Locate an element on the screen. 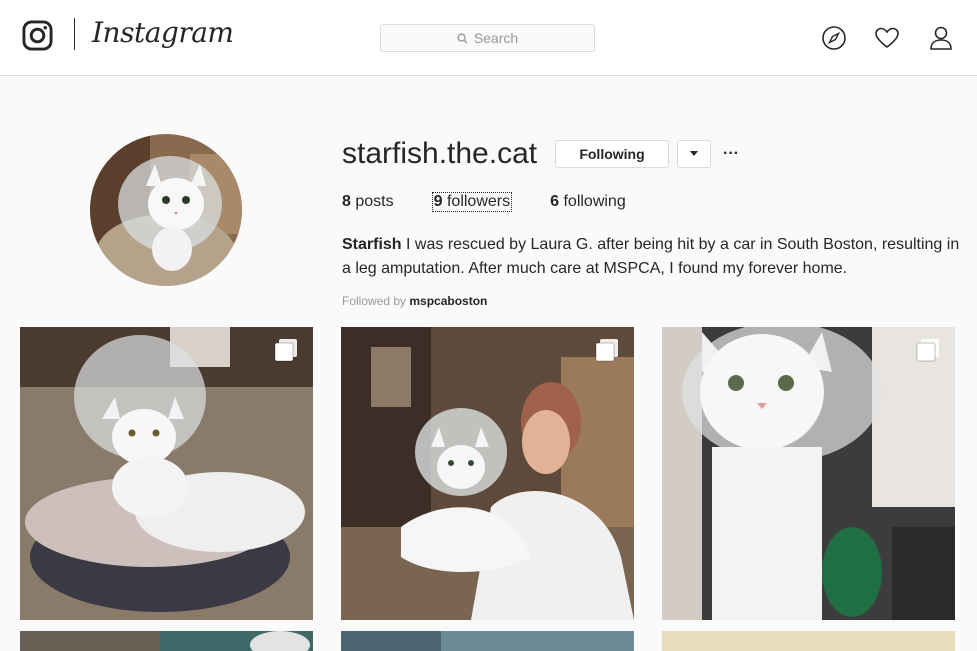  followers-label: followers is located at coordinates (478, 201).